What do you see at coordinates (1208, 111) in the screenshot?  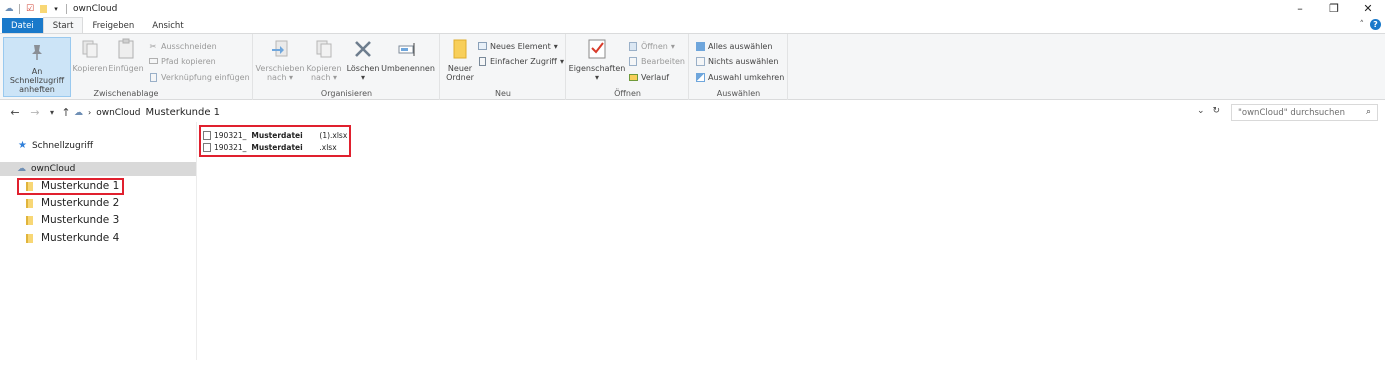 I see `address-actions: ⌄ ↻` at bounding box center [1208, 111].